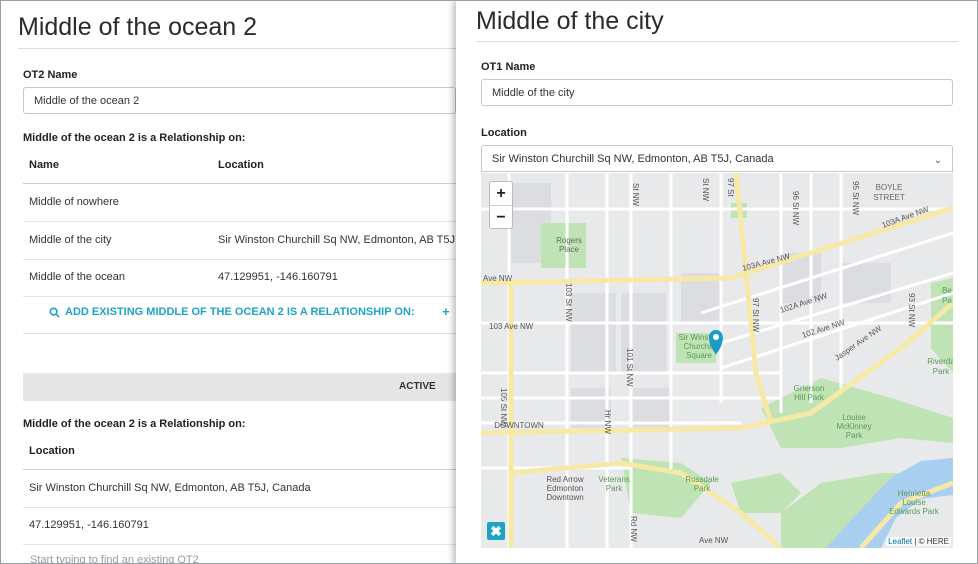 The height and width of the screenshot is (564, 978). Describe the element at coordinates (569, 249) in the screenshot. I see `map-label: Place` at that location.